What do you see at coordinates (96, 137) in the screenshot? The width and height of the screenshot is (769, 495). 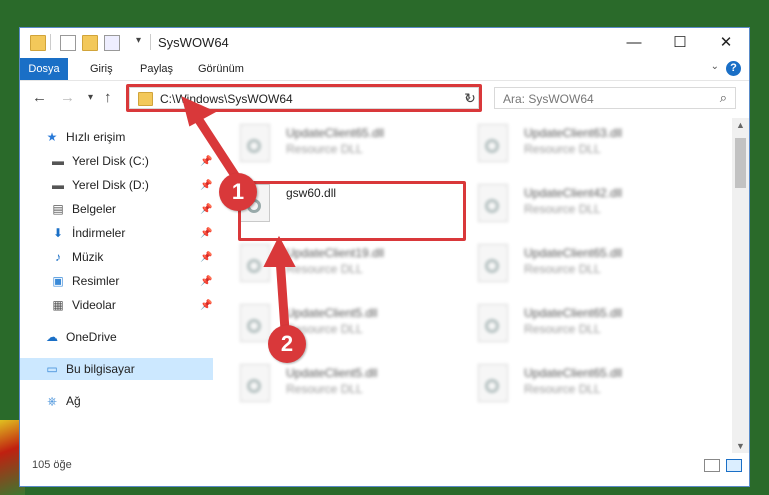 I see `sidebar-item-label: Hızlı erişim` at bounding box center [96, 137].